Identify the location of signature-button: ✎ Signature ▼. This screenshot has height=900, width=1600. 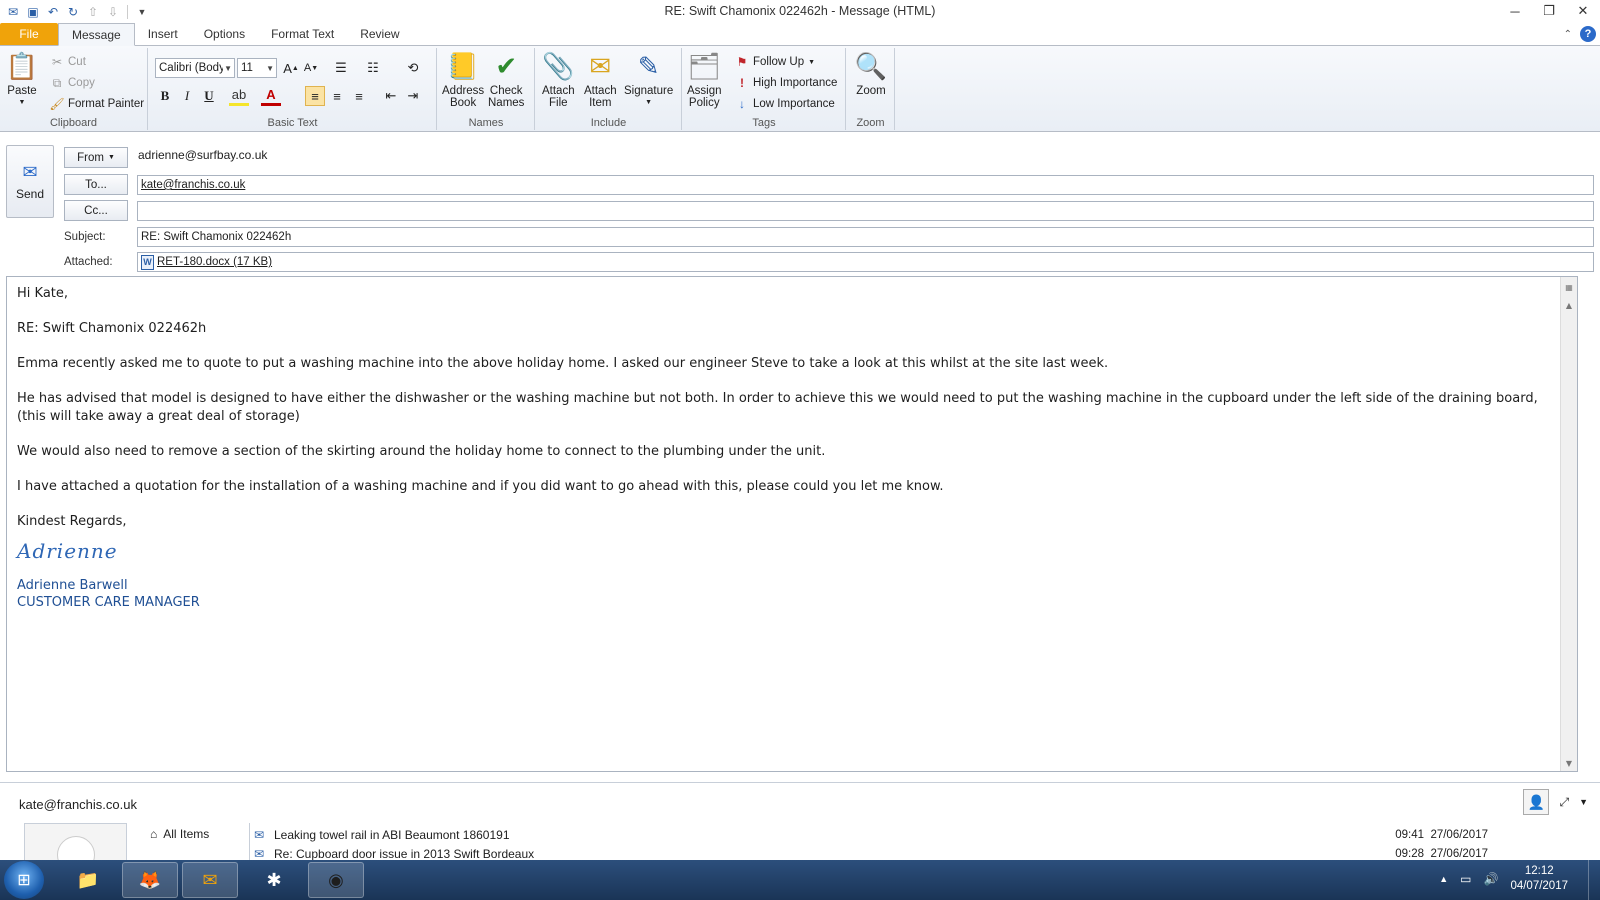
(648, 79).